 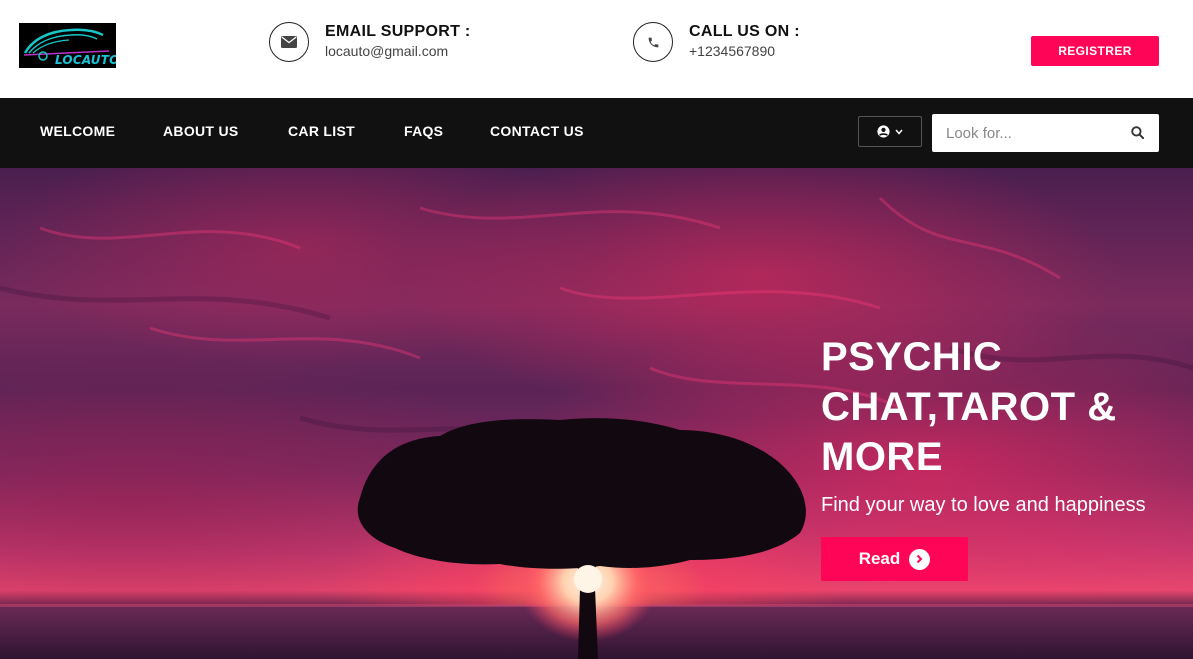 I want to click on phone-number: +1234567890, so click(x=732, y=51).